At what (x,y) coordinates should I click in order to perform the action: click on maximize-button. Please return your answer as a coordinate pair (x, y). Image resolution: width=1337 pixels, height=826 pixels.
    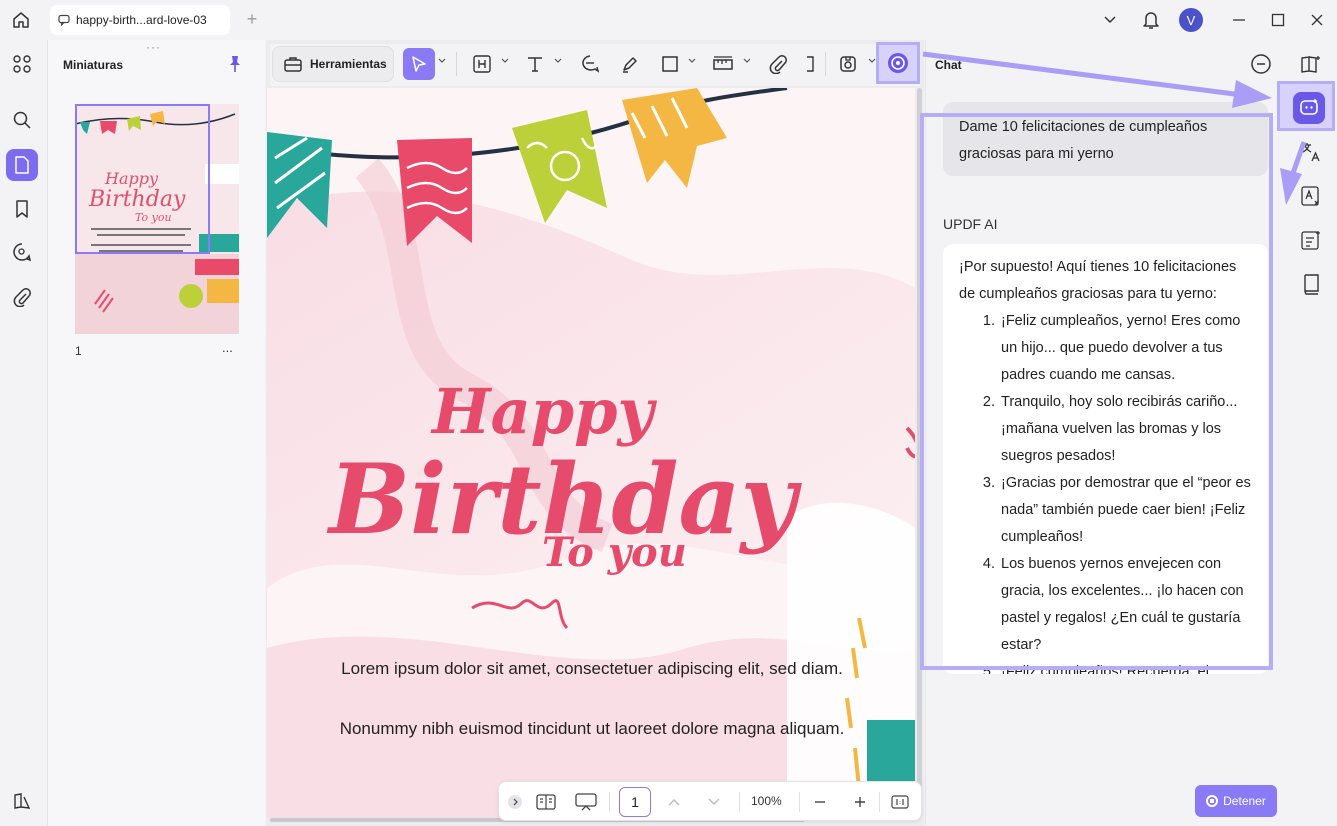
    Looking at the image, I should click on (1278, 20).